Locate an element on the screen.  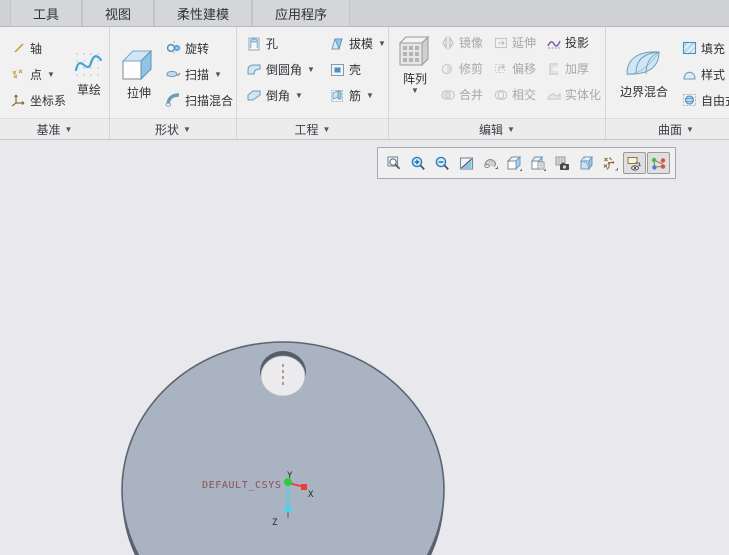
swept-blend-button: 扫描混合 is located at coordinates (199, 100).